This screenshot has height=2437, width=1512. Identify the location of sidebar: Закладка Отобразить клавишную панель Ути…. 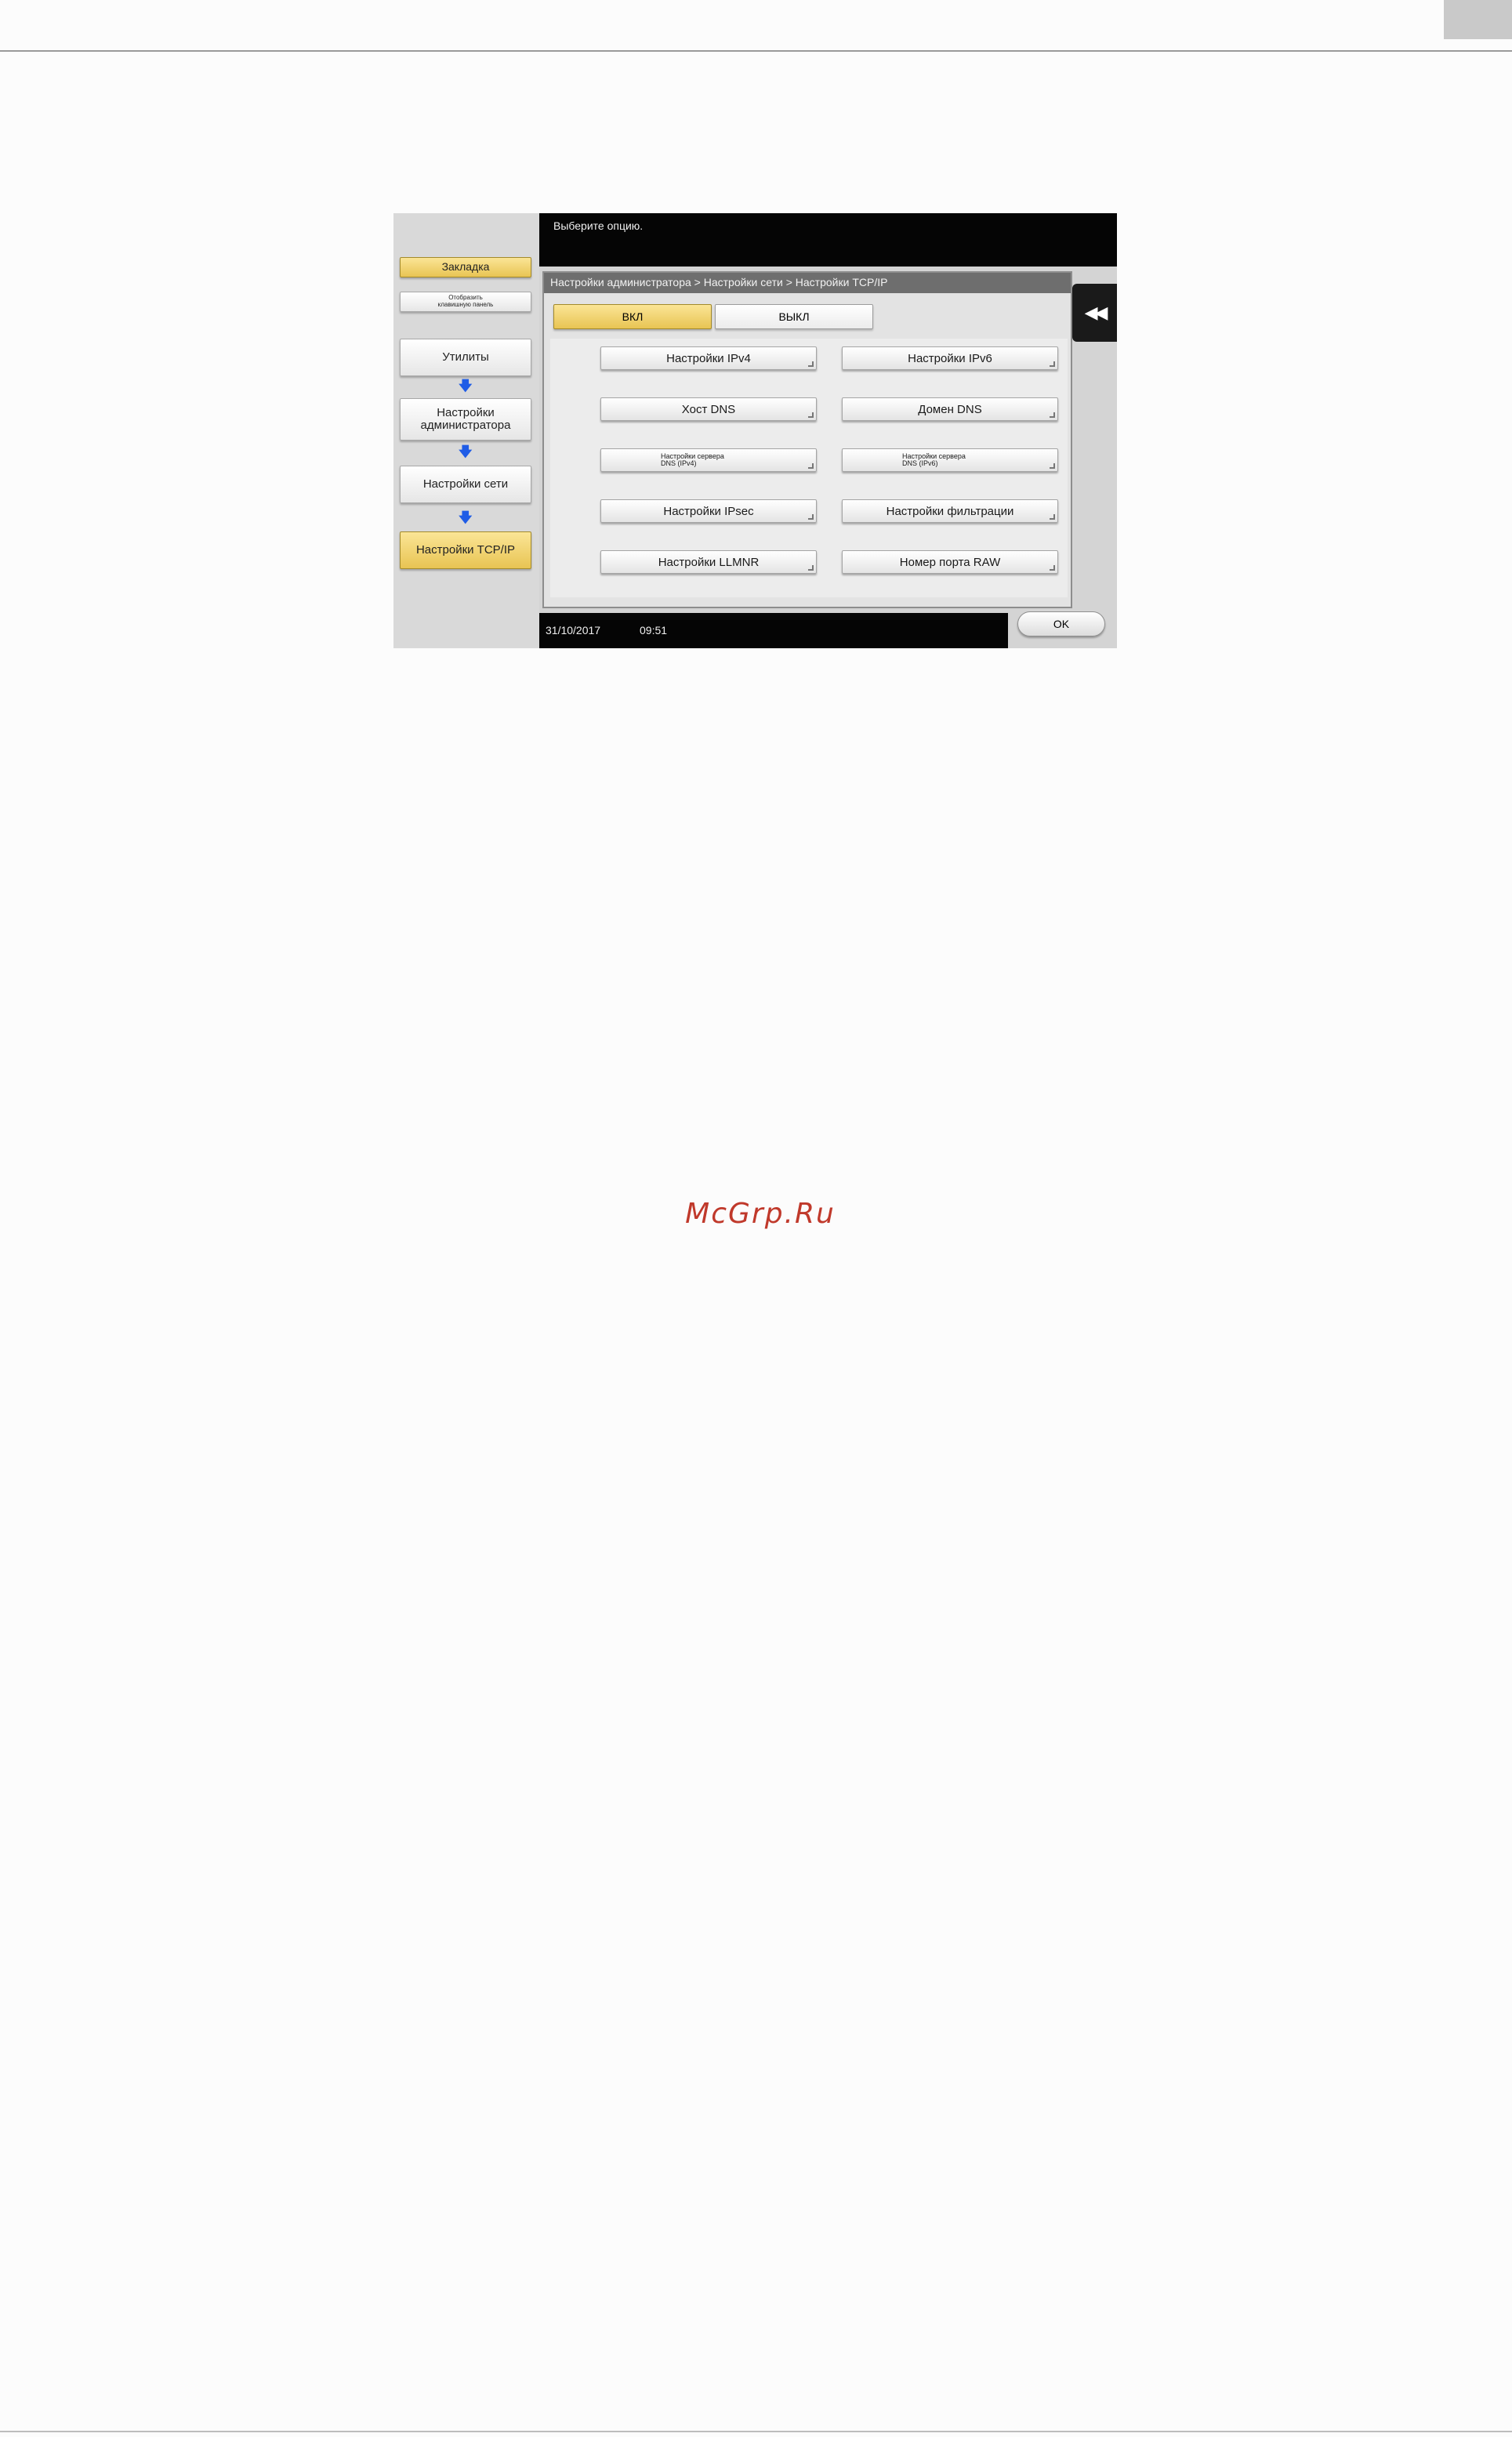
(466, 430).